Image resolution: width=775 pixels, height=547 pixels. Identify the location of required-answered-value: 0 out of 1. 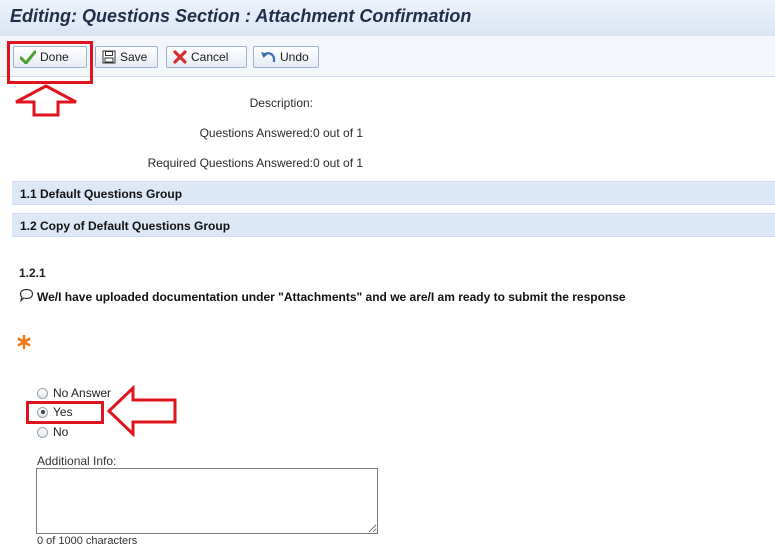
(338, 163).